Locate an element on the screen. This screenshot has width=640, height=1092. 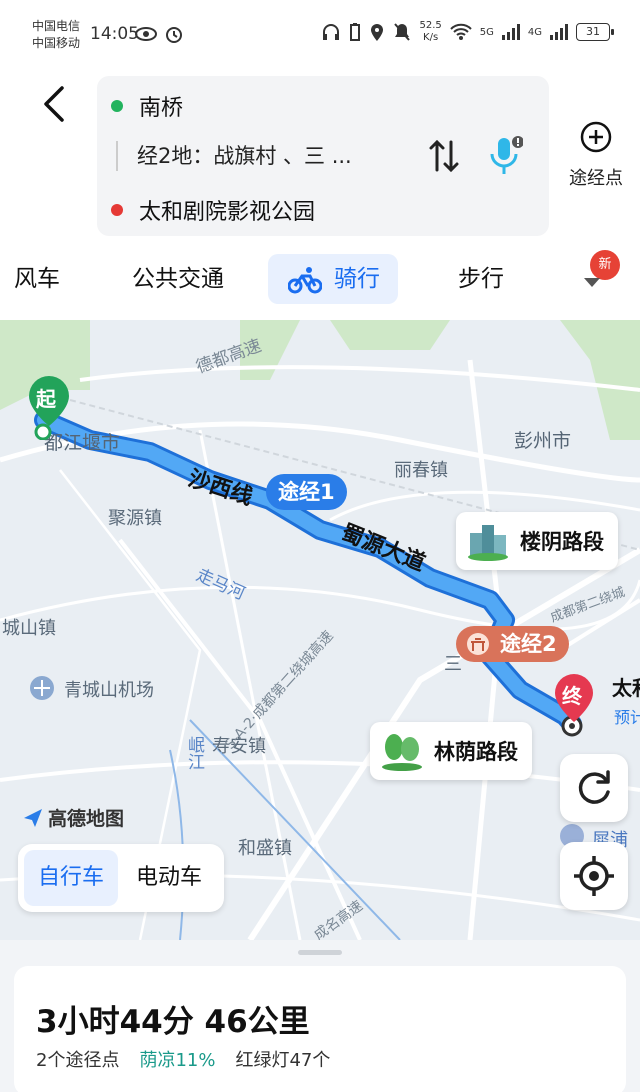
via-chip-2-label: 途经2 is located at coordinates (528, 644).